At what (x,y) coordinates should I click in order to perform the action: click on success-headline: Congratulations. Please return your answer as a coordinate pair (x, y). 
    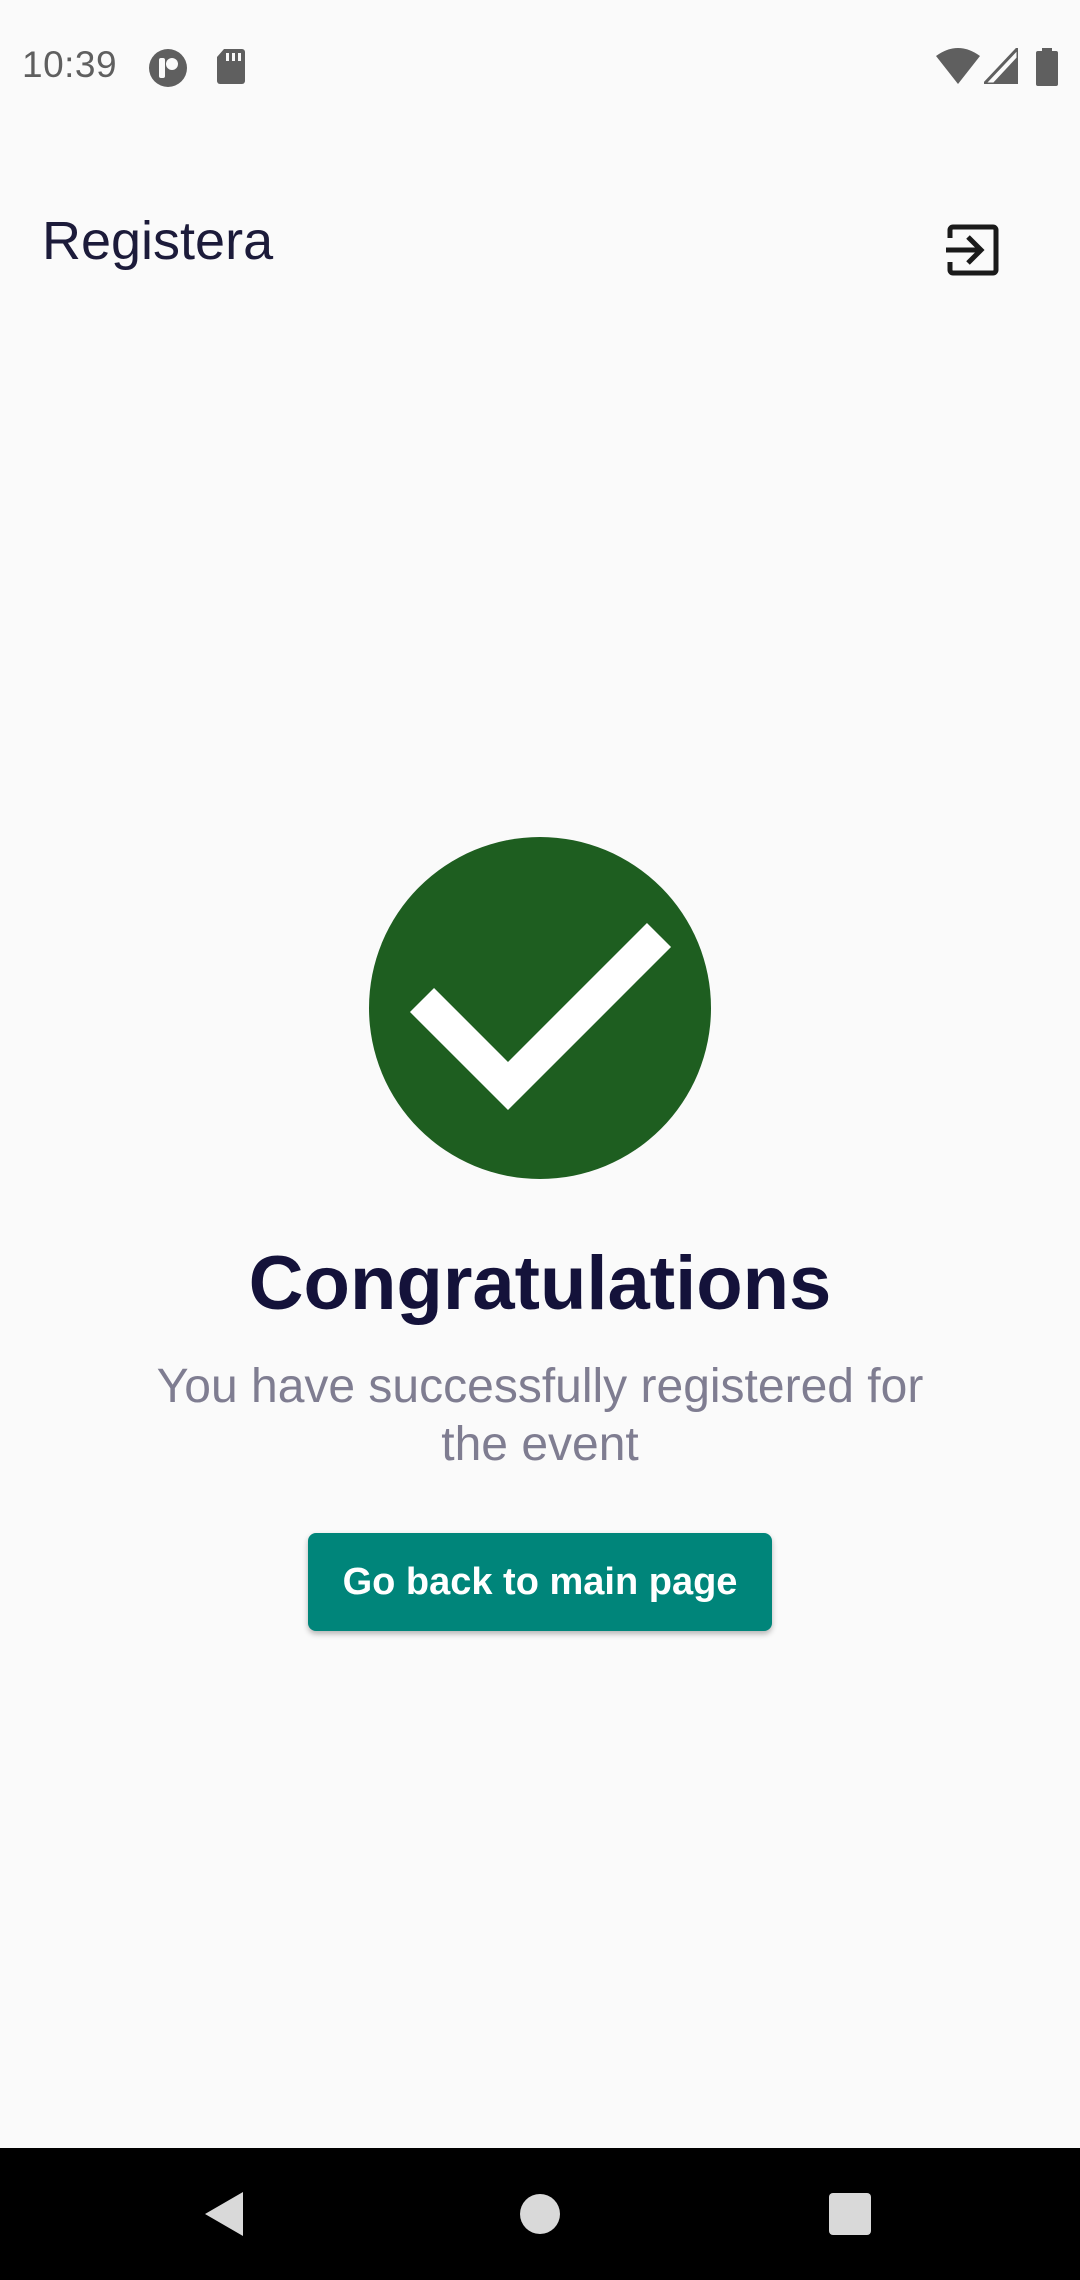
    Looking at the image, I should click on (540, 1283).